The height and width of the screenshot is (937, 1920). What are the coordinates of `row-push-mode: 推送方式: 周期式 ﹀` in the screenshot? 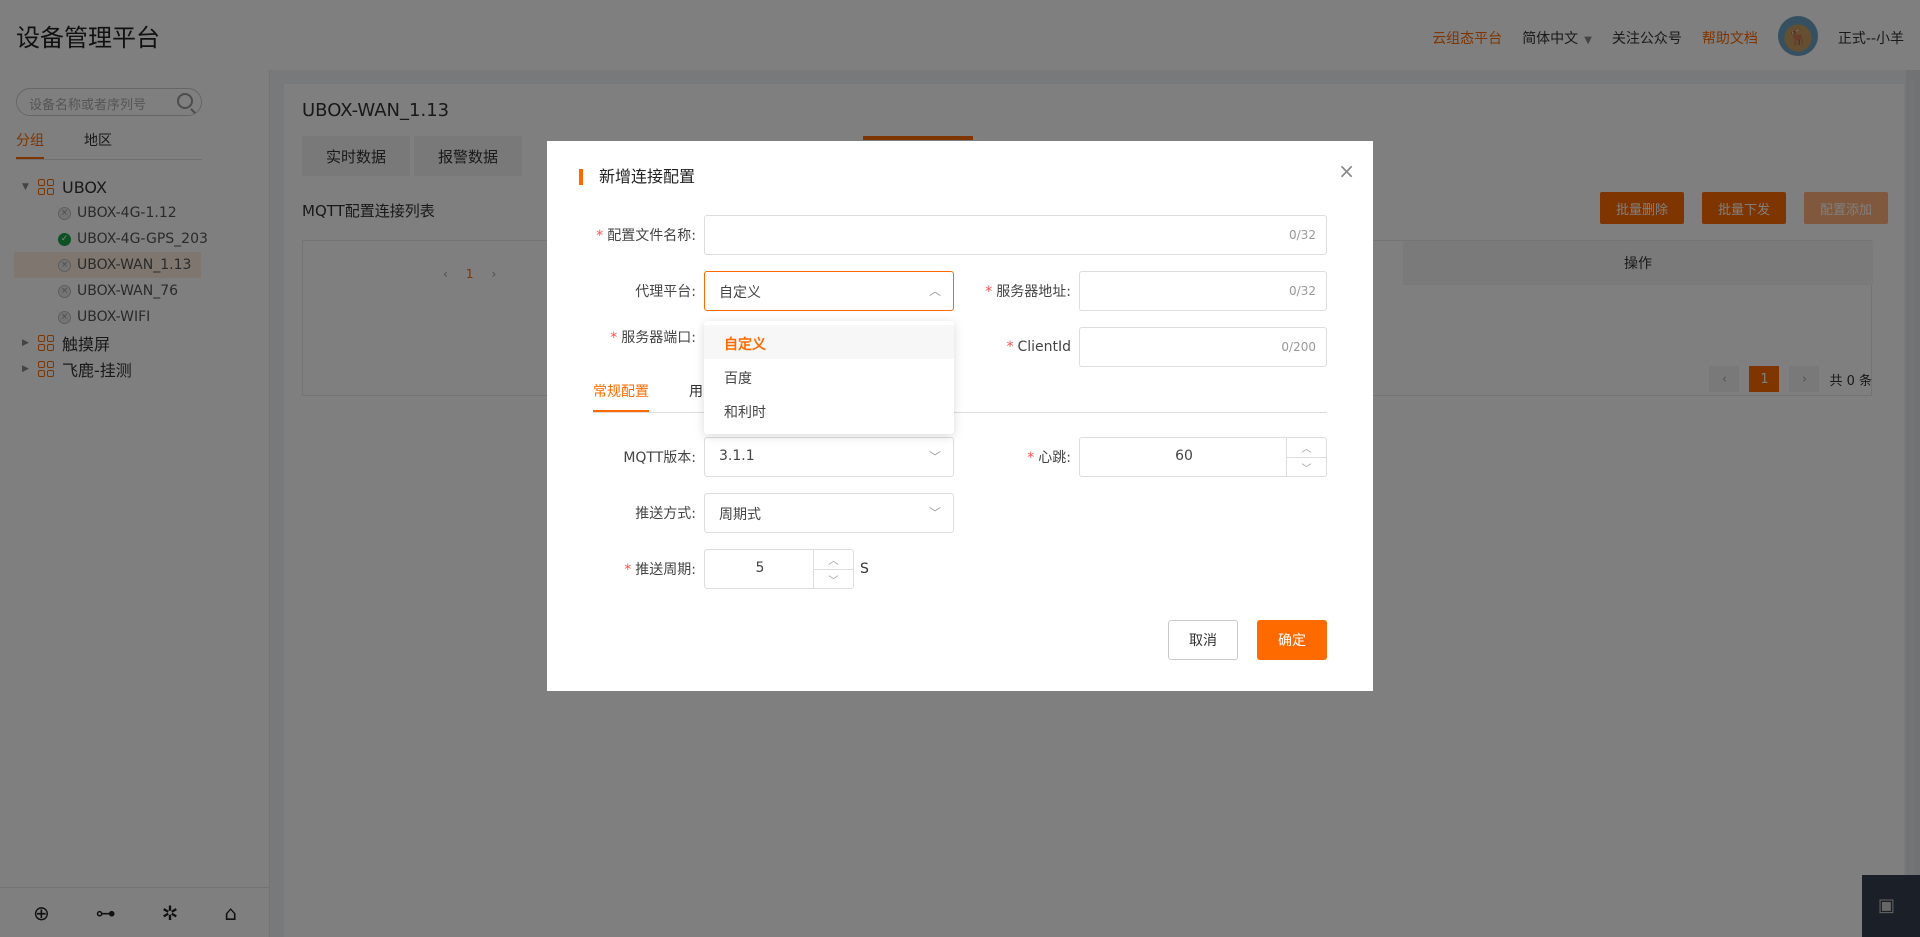 It's located at (769, 513).